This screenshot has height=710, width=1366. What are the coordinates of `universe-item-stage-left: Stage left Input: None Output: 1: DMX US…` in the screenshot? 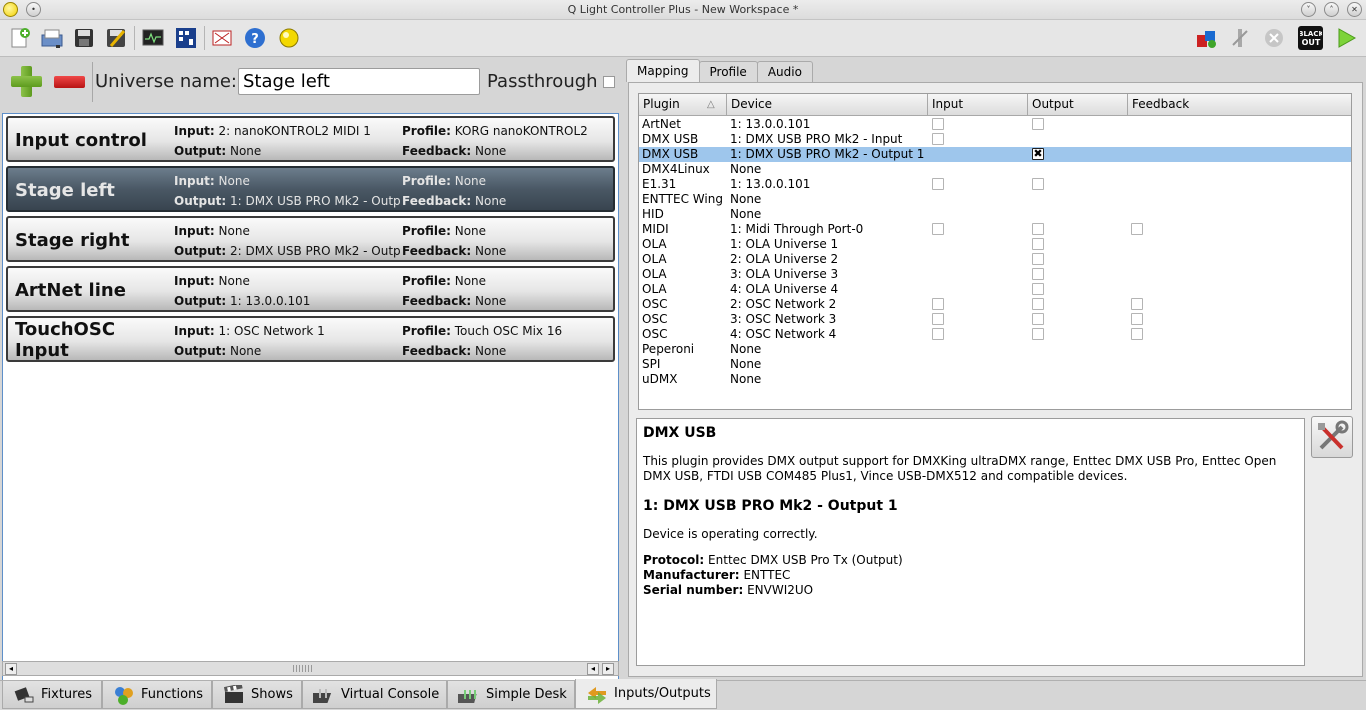 It's located at (310, 189).